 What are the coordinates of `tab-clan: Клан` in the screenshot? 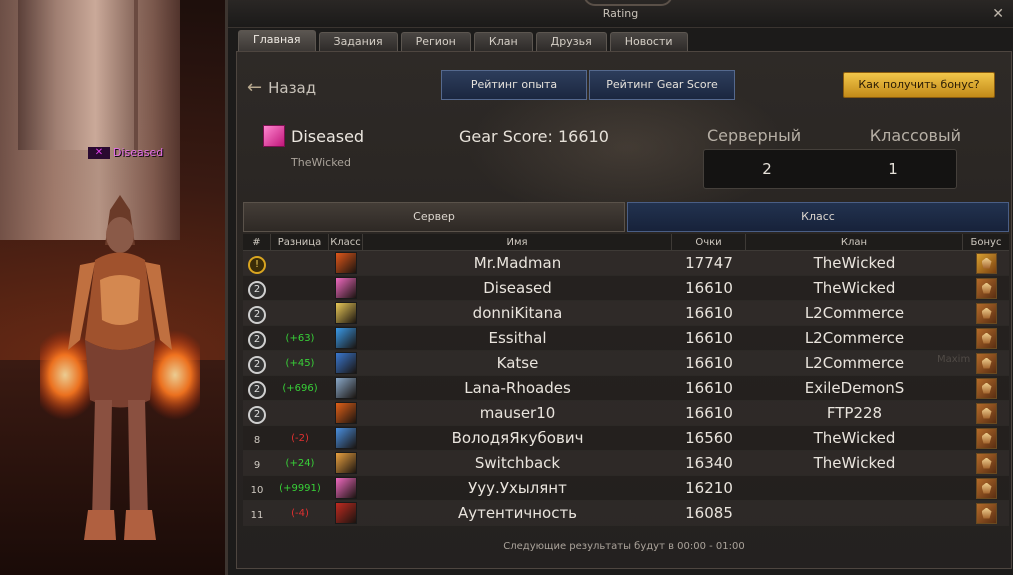 It's located at (503, 41).